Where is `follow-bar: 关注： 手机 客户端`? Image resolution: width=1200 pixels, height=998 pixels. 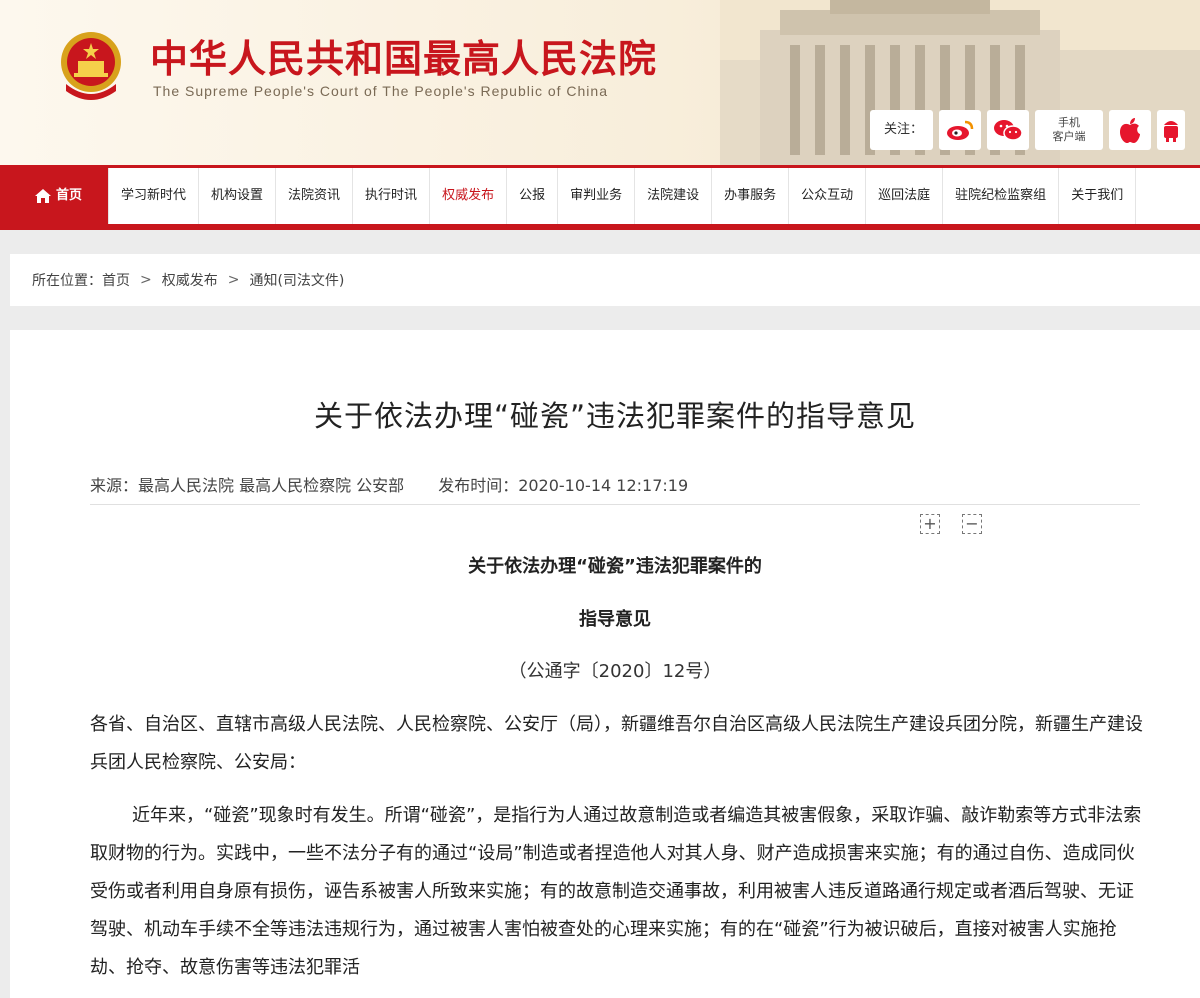
follow-bar: 关注： 手机 客户端 is located at coordinates (1028, 130).